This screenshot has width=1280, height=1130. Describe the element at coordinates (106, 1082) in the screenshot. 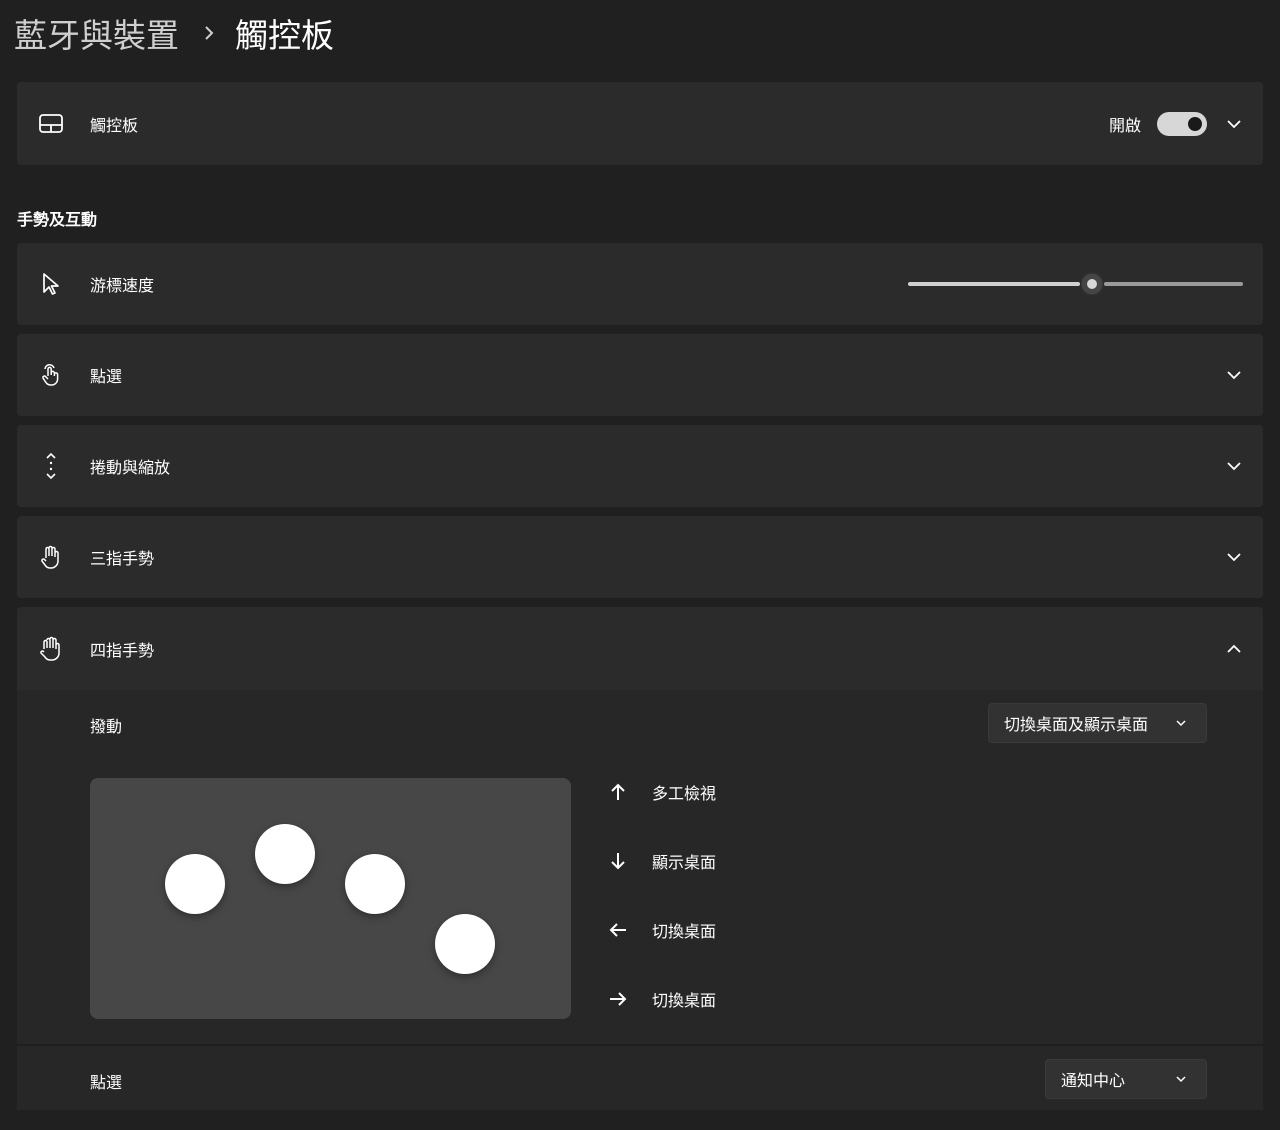

I see `four-finger-tap-label: 點選` at that location.